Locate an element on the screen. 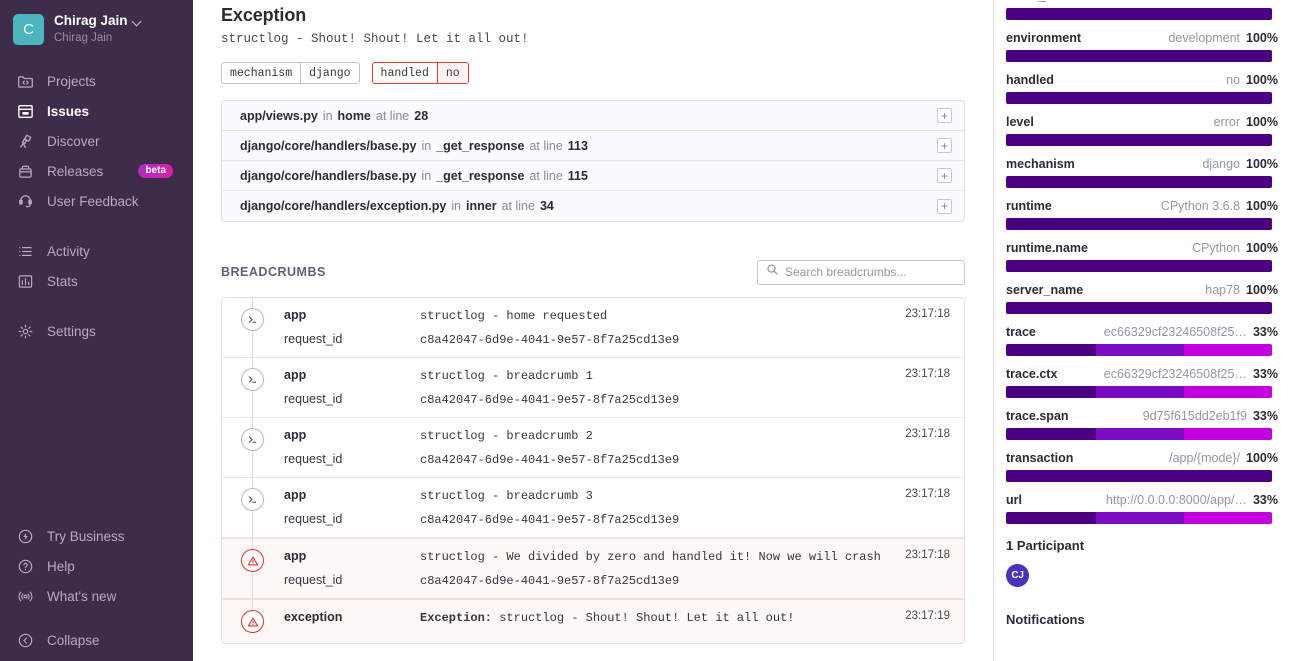 Image resolution: width=1300 pixels, height=661 pixels. avatar: CJ is located at coordinates (1017, 575).